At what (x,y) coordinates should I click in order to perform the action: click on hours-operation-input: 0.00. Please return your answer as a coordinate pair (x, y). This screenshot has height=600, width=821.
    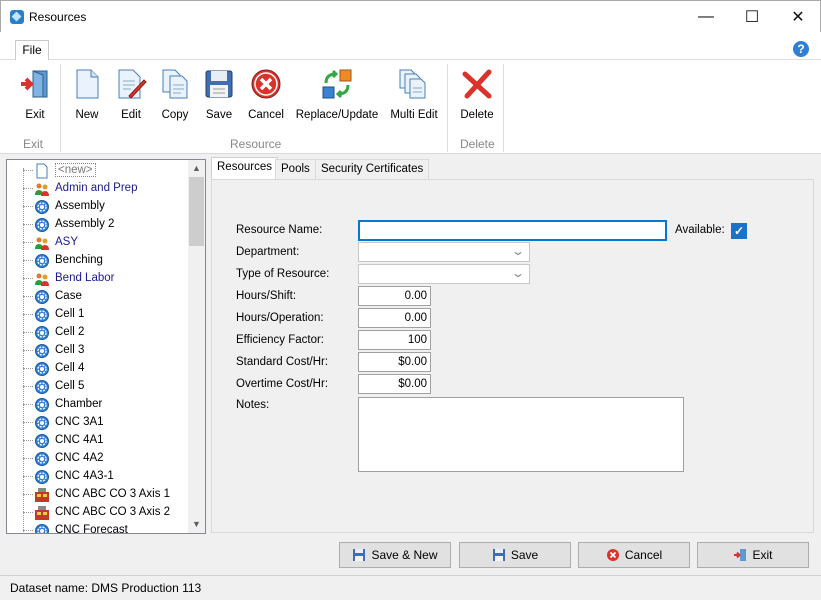
    Looking at the image, I should click on (394, 318).